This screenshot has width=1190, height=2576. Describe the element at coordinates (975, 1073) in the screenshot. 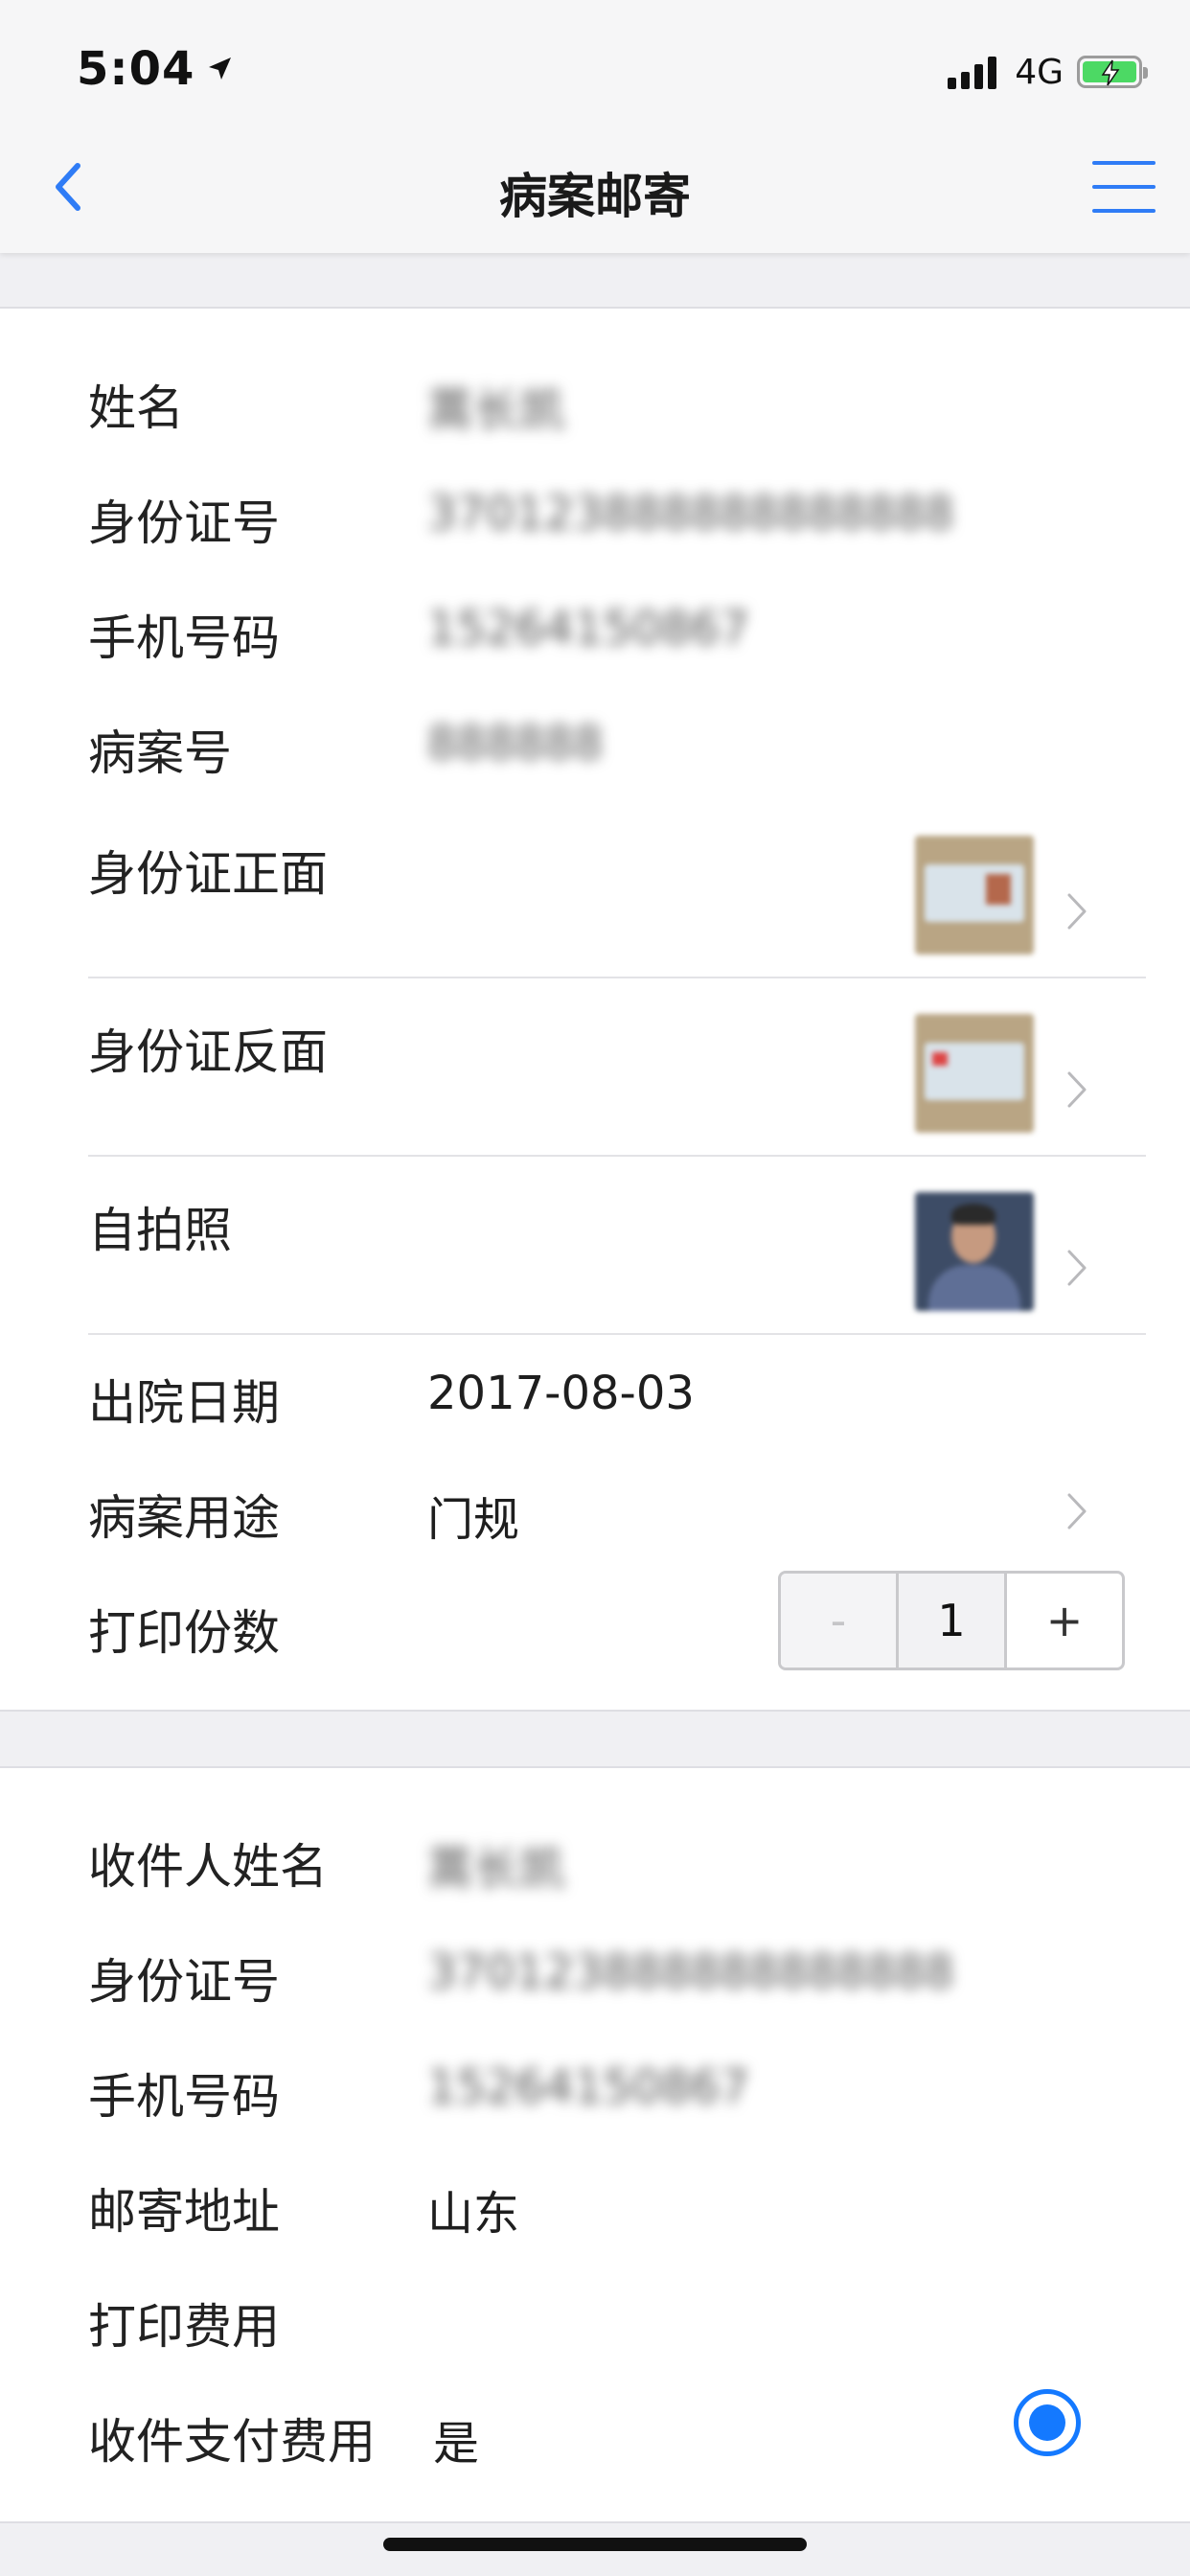

I see `id-back-thumbnail` at that location.